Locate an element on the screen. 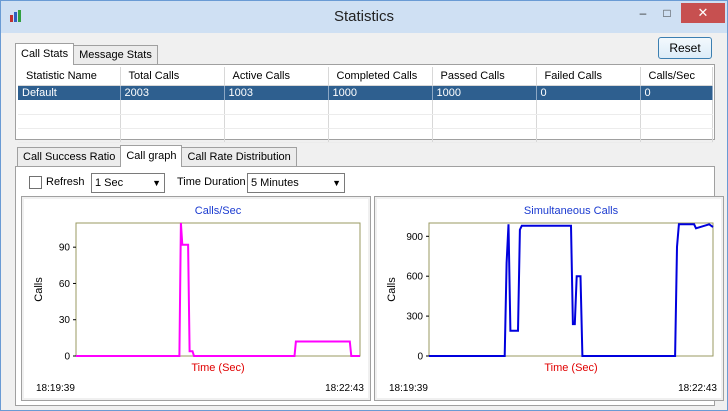  reset-button: Reset is located at coordinates (685, 48).